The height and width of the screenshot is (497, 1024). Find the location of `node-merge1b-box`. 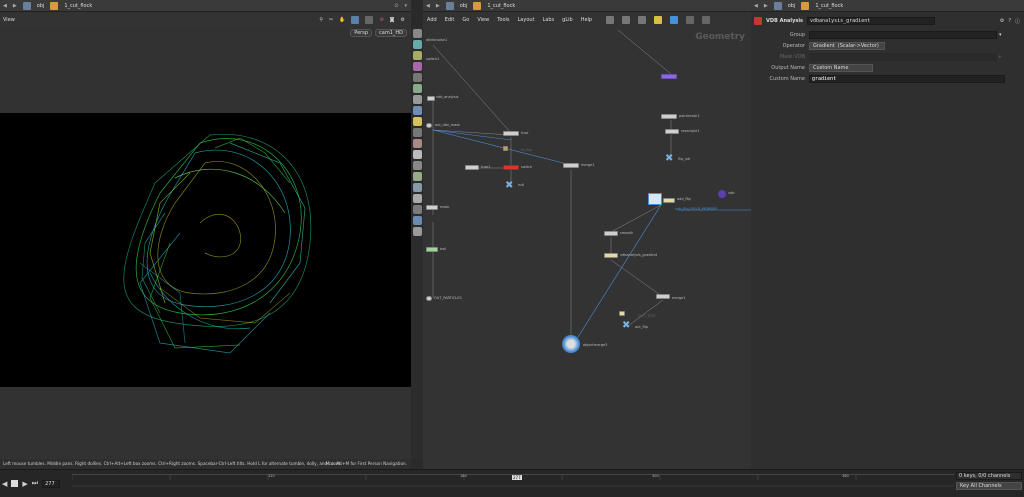

node-merge1b-box is located at coordinates (663, 296).